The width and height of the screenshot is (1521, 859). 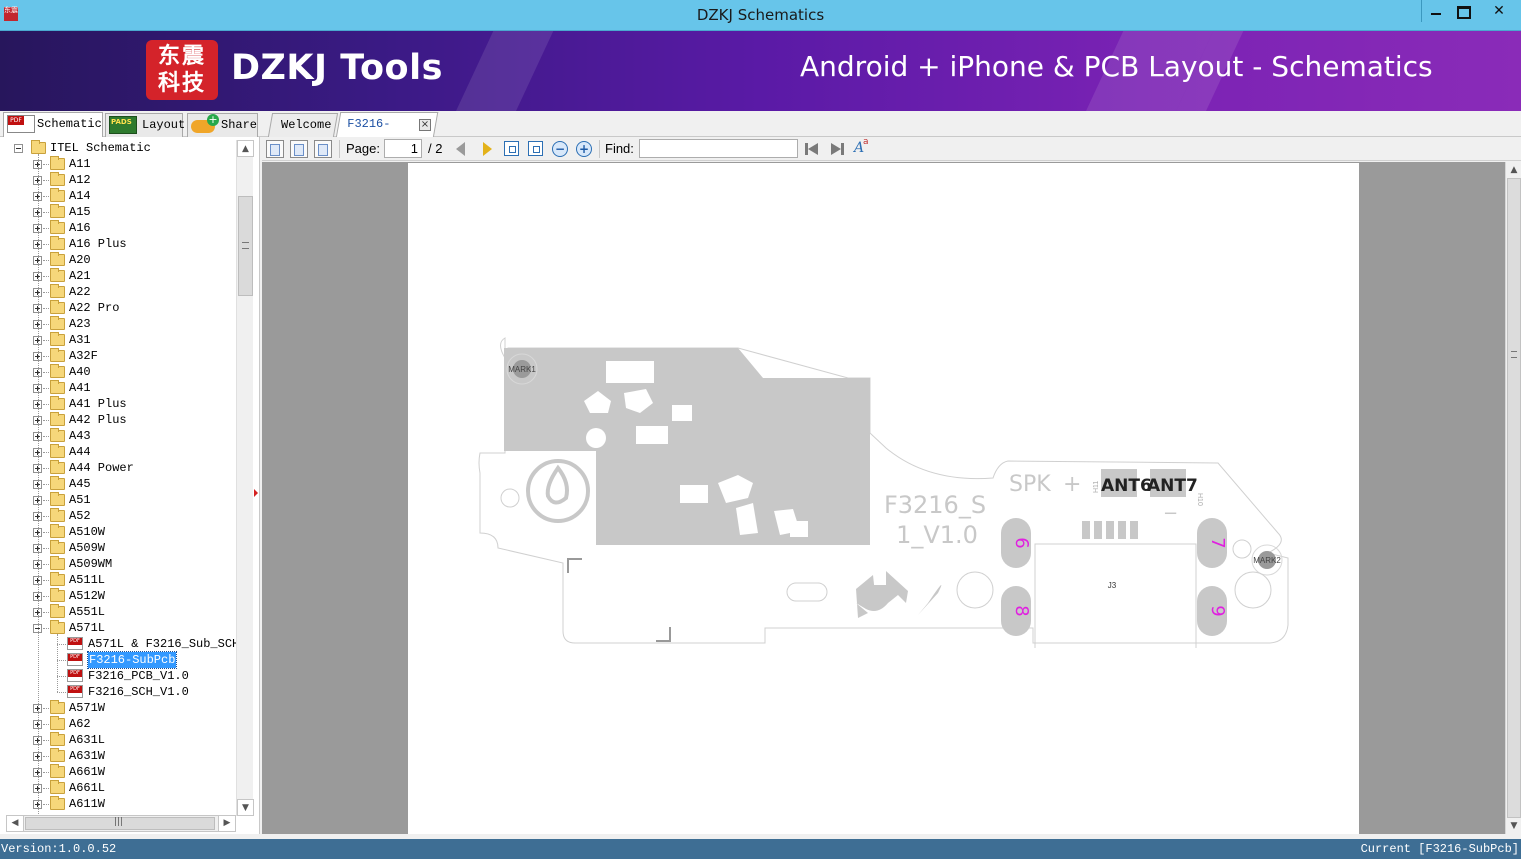 What do you see at coordinates (812, 149) in the screenshot?
I see `find-previous-icon` at bounding box center [812, 149].